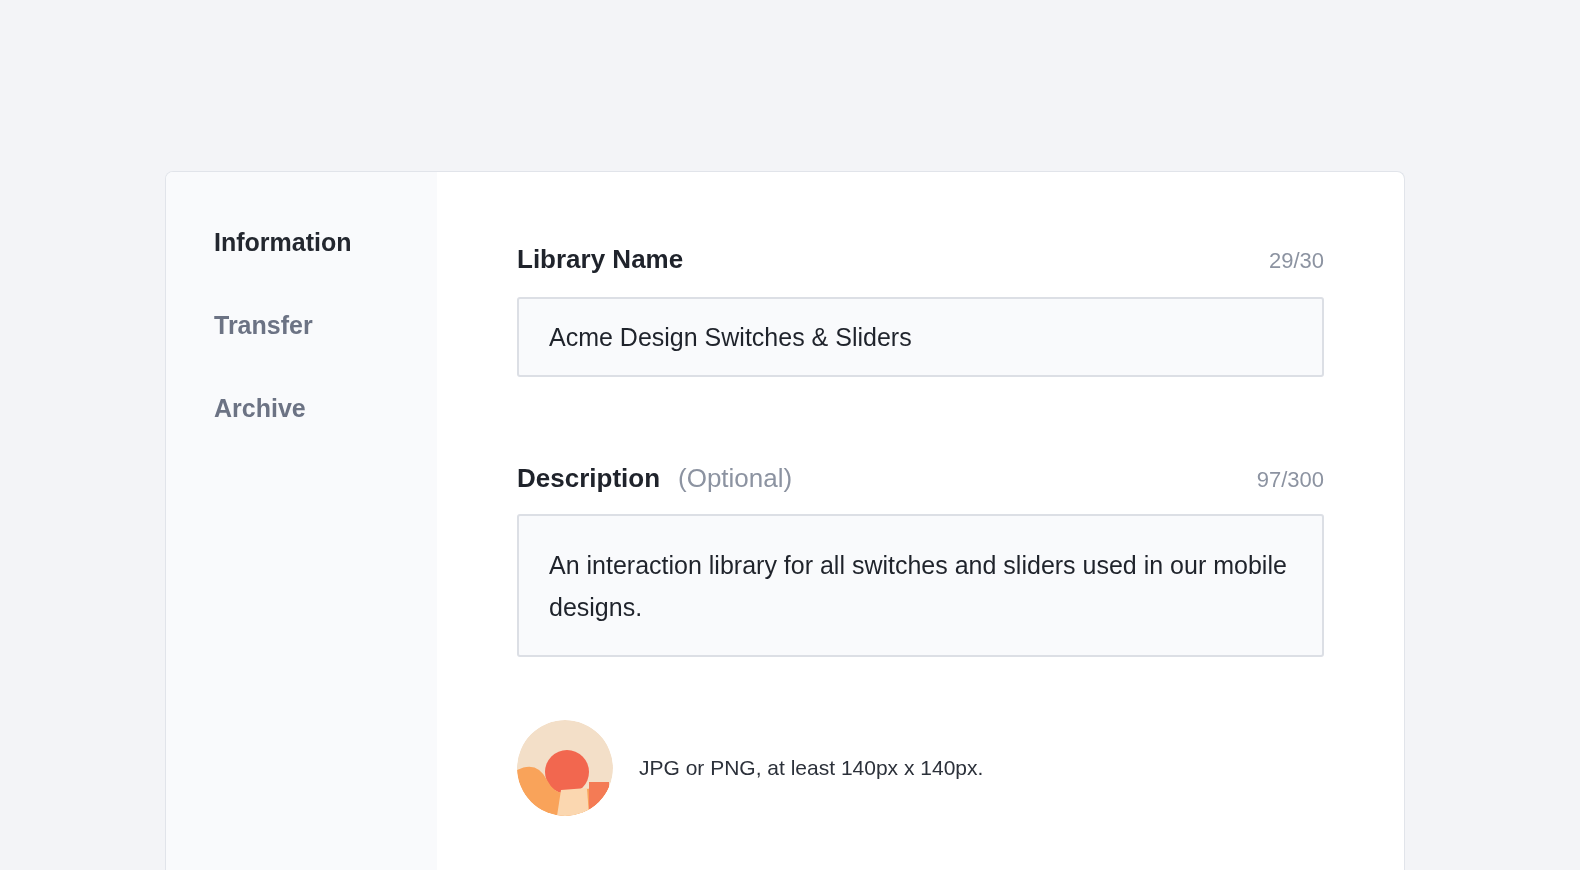  I want to click on description-textarea: An interaction library for all switches and sliders used in our mobile designs., so click(920, 585).